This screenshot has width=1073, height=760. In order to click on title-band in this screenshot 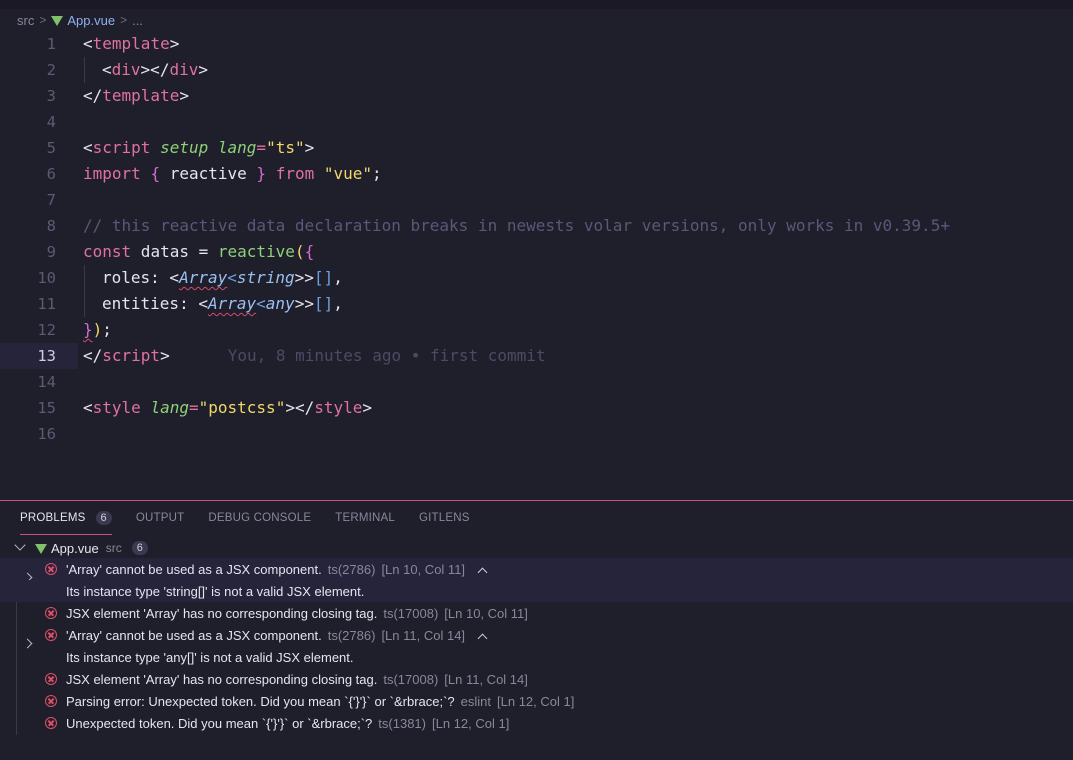, I will do `click(536, 4)`.